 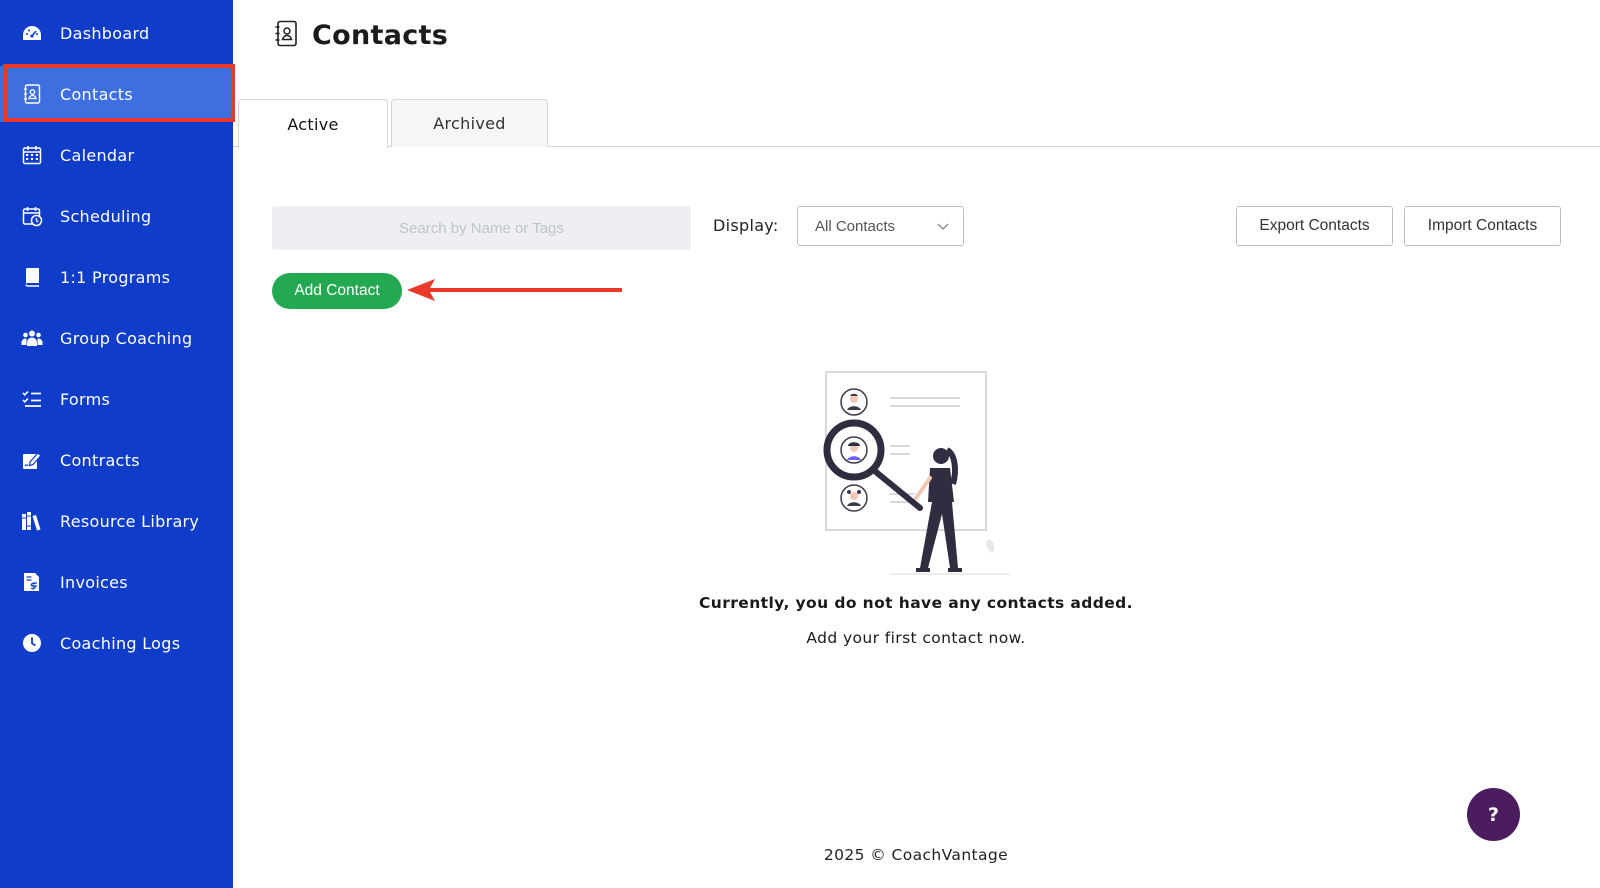 I want to click on display-select: All Contacts, so click(x=880, y=226).